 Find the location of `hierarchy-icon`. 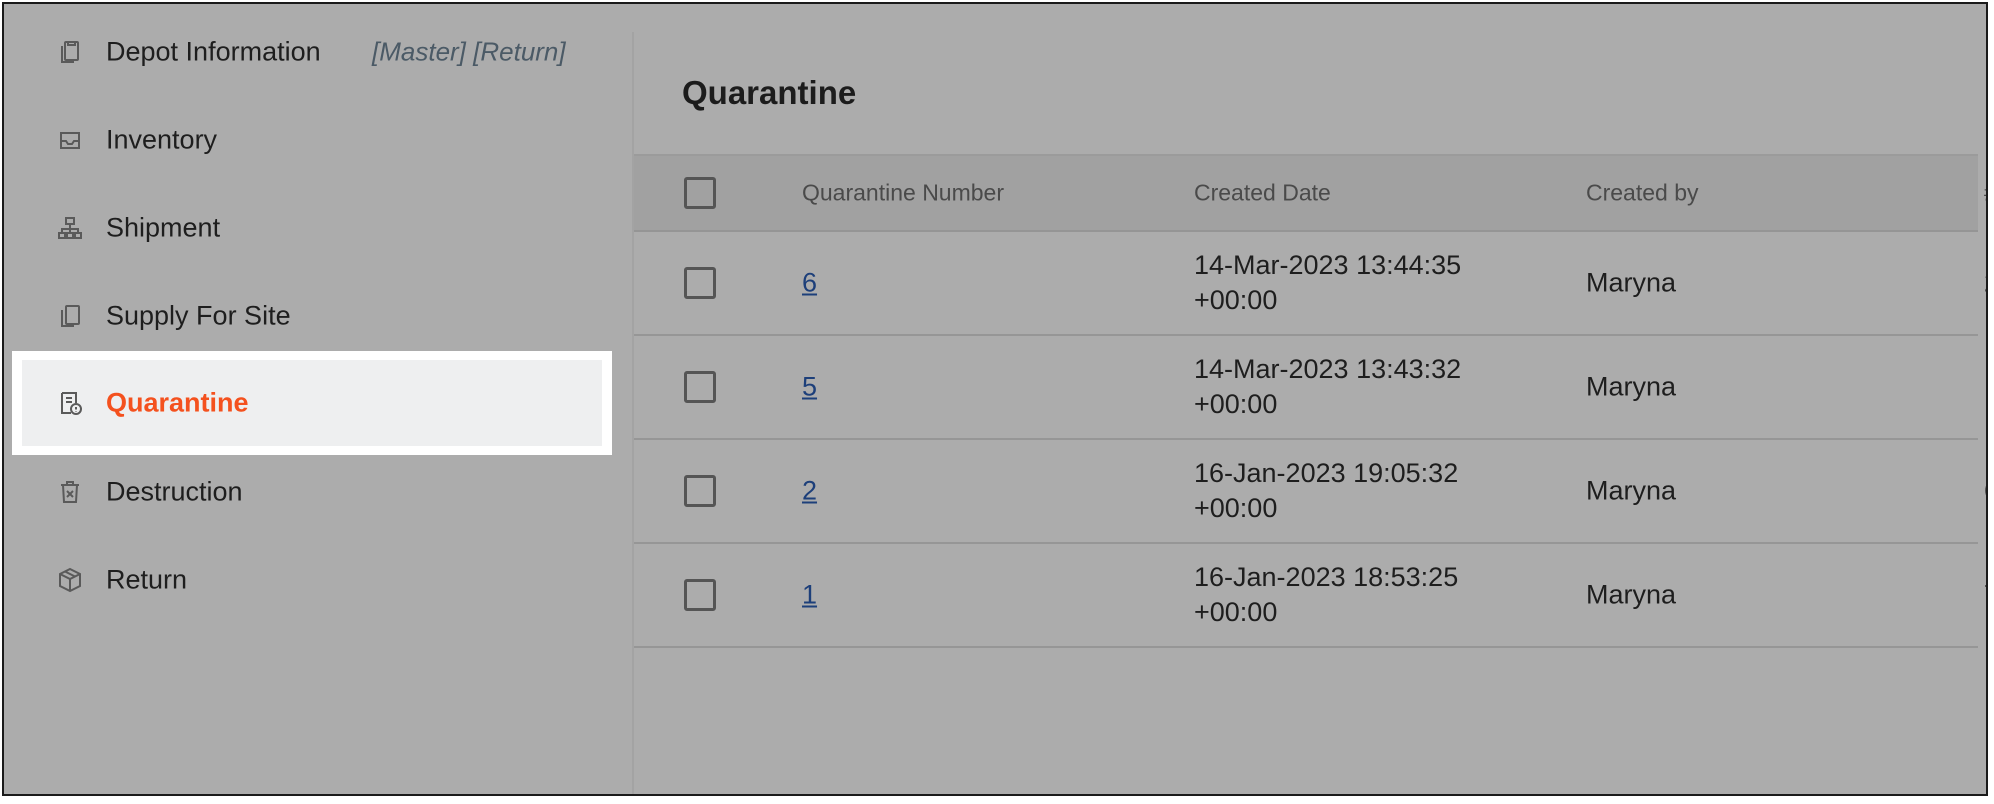

hierarchy-icon is located at coordinates (70, 228).